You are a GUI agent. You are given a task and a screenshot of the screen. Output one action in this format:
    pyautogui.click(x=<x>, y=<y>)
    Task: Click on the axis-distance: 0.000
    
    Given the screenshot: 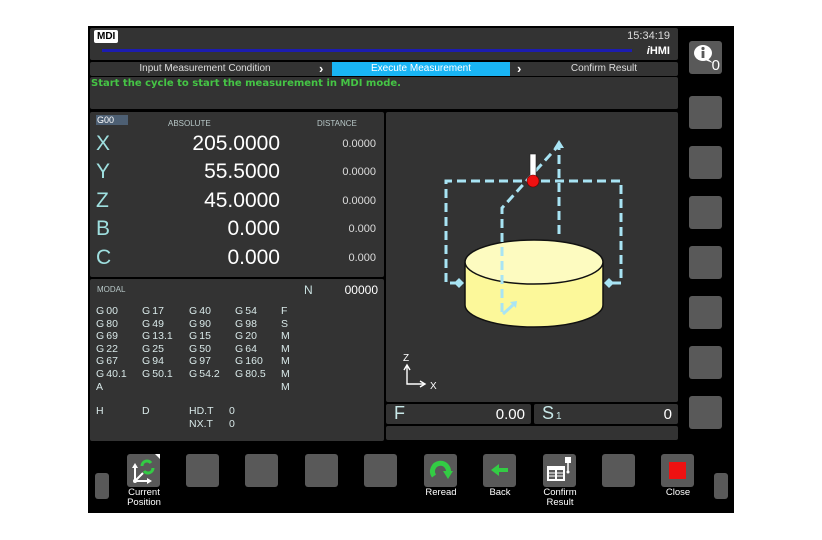 What is the action you would take?
    pyautogui.click(x=362, y=229)
    